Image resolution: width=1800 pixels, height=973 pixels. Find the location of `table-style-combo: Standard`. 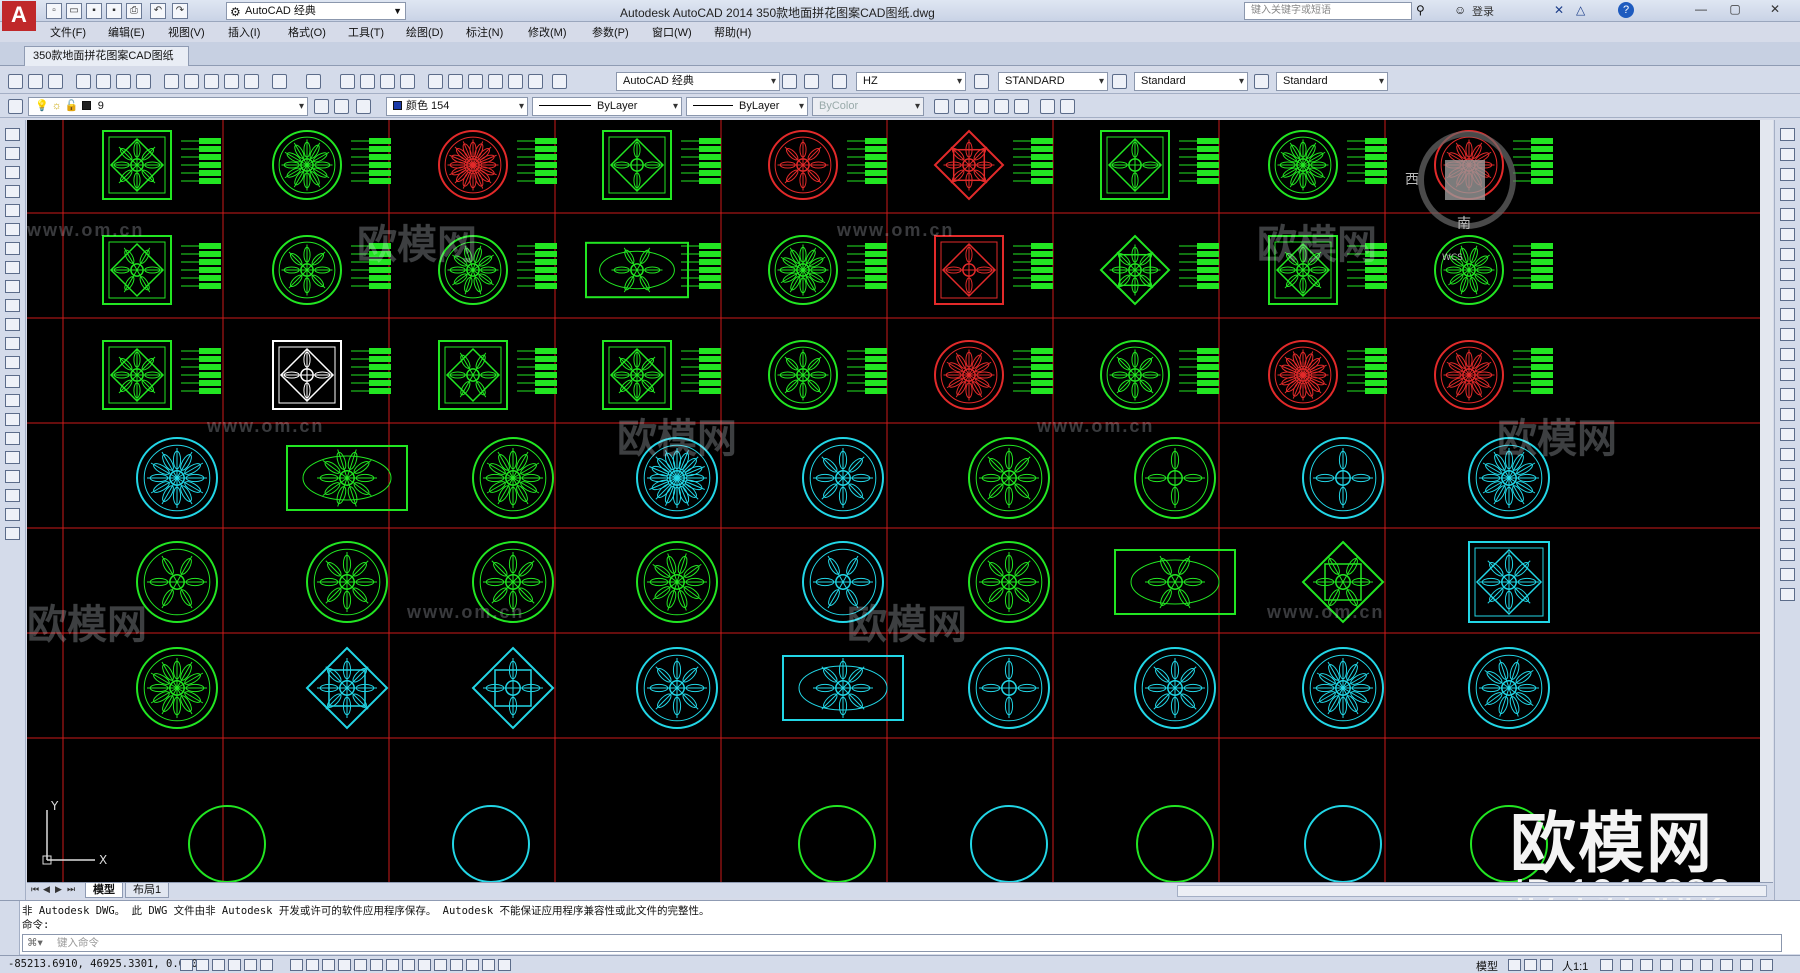

table-style-combo: Standard is located at coordinates (1191, 81).